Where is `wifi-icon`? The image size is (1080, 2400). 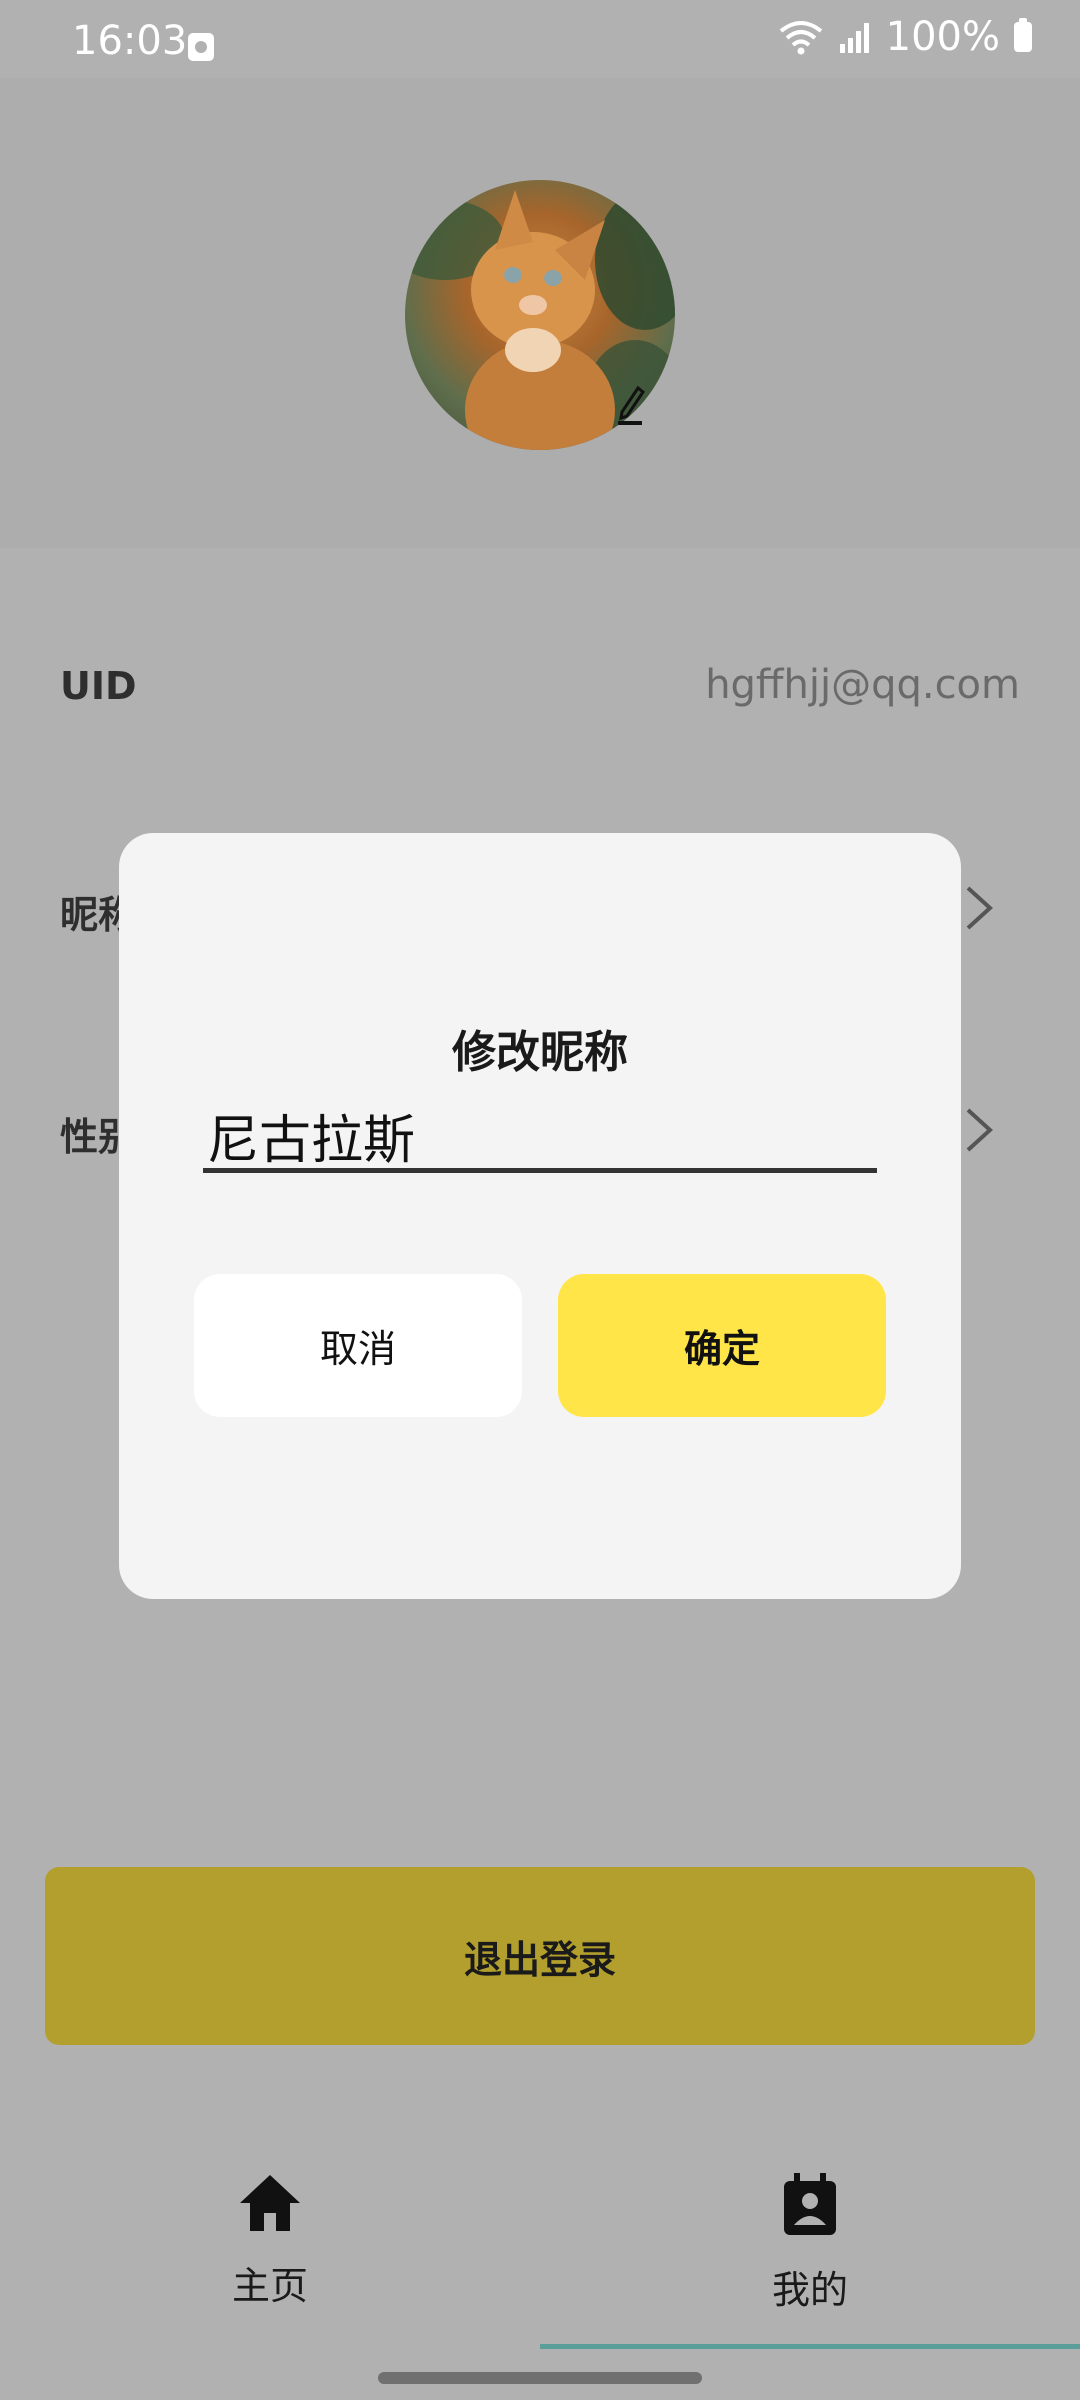 wifi-icon is located at coordinates (800, 38).